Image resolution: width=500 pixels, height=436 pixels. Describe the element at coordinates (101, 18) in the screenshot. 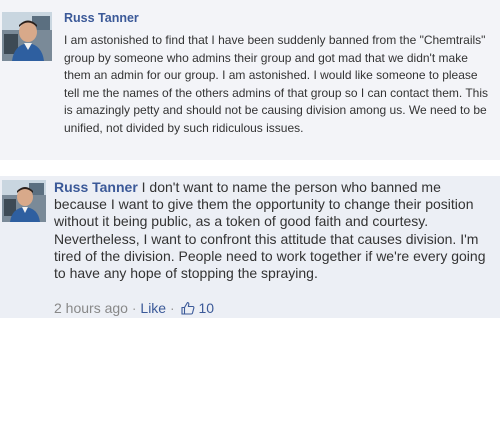

I see `post-author: Russ Tanner` at that location.